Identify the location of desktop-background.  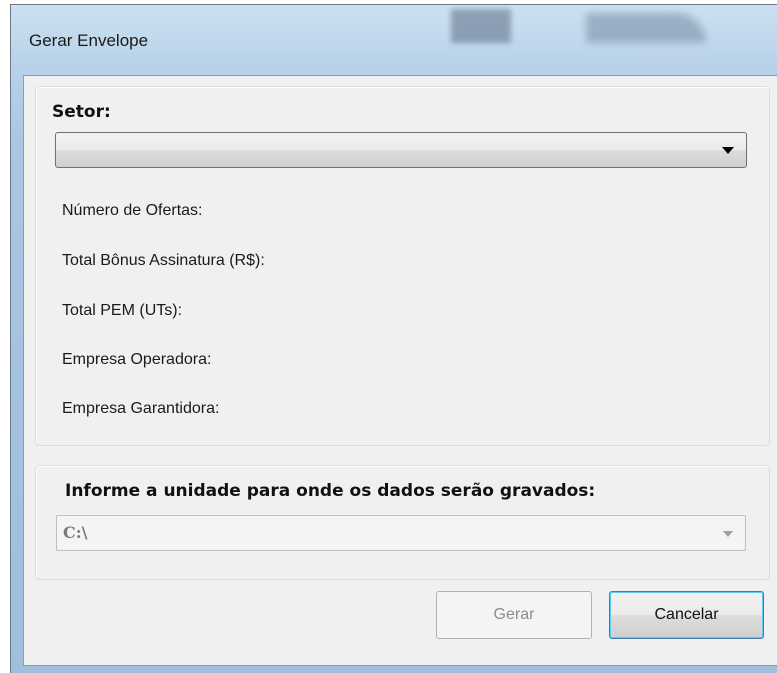
(5, 336).